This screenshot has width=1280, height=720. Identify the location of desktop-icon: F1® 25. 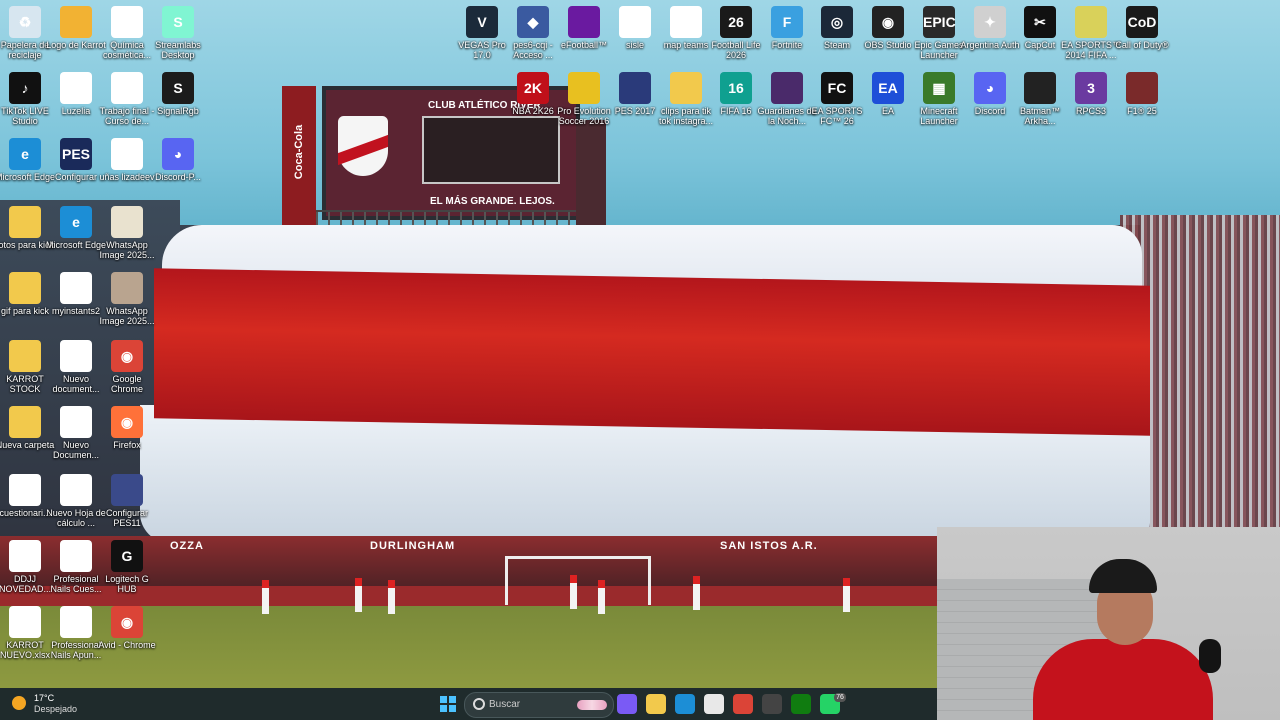
(1142, 100).